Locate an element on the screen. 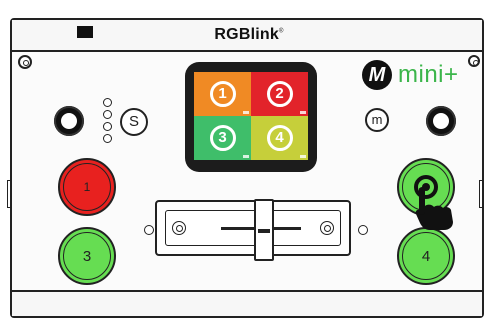 The width and height of the screenshot is (490, 325). input-4-button-face: 4 is located at coordinates (426, 256).